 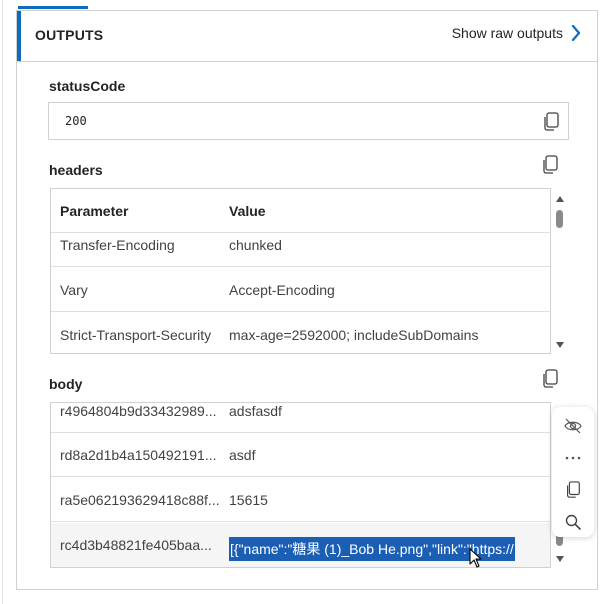 What do you see at coordinates (66, 384) in the screenshot?
I see `body-label: body` at bounding box center [66, 384].